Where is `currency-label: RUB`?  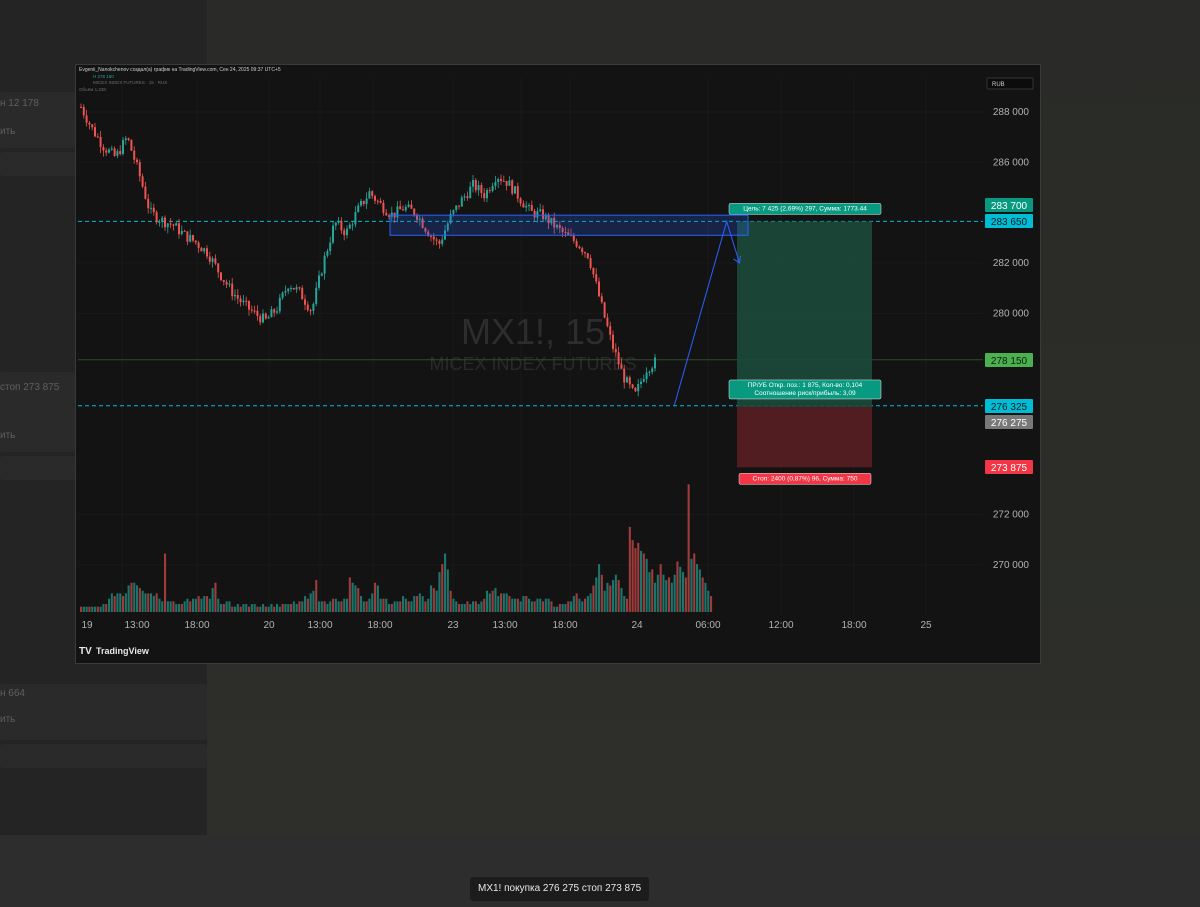
currency-label: RUB is located at coordinates (998, 85).